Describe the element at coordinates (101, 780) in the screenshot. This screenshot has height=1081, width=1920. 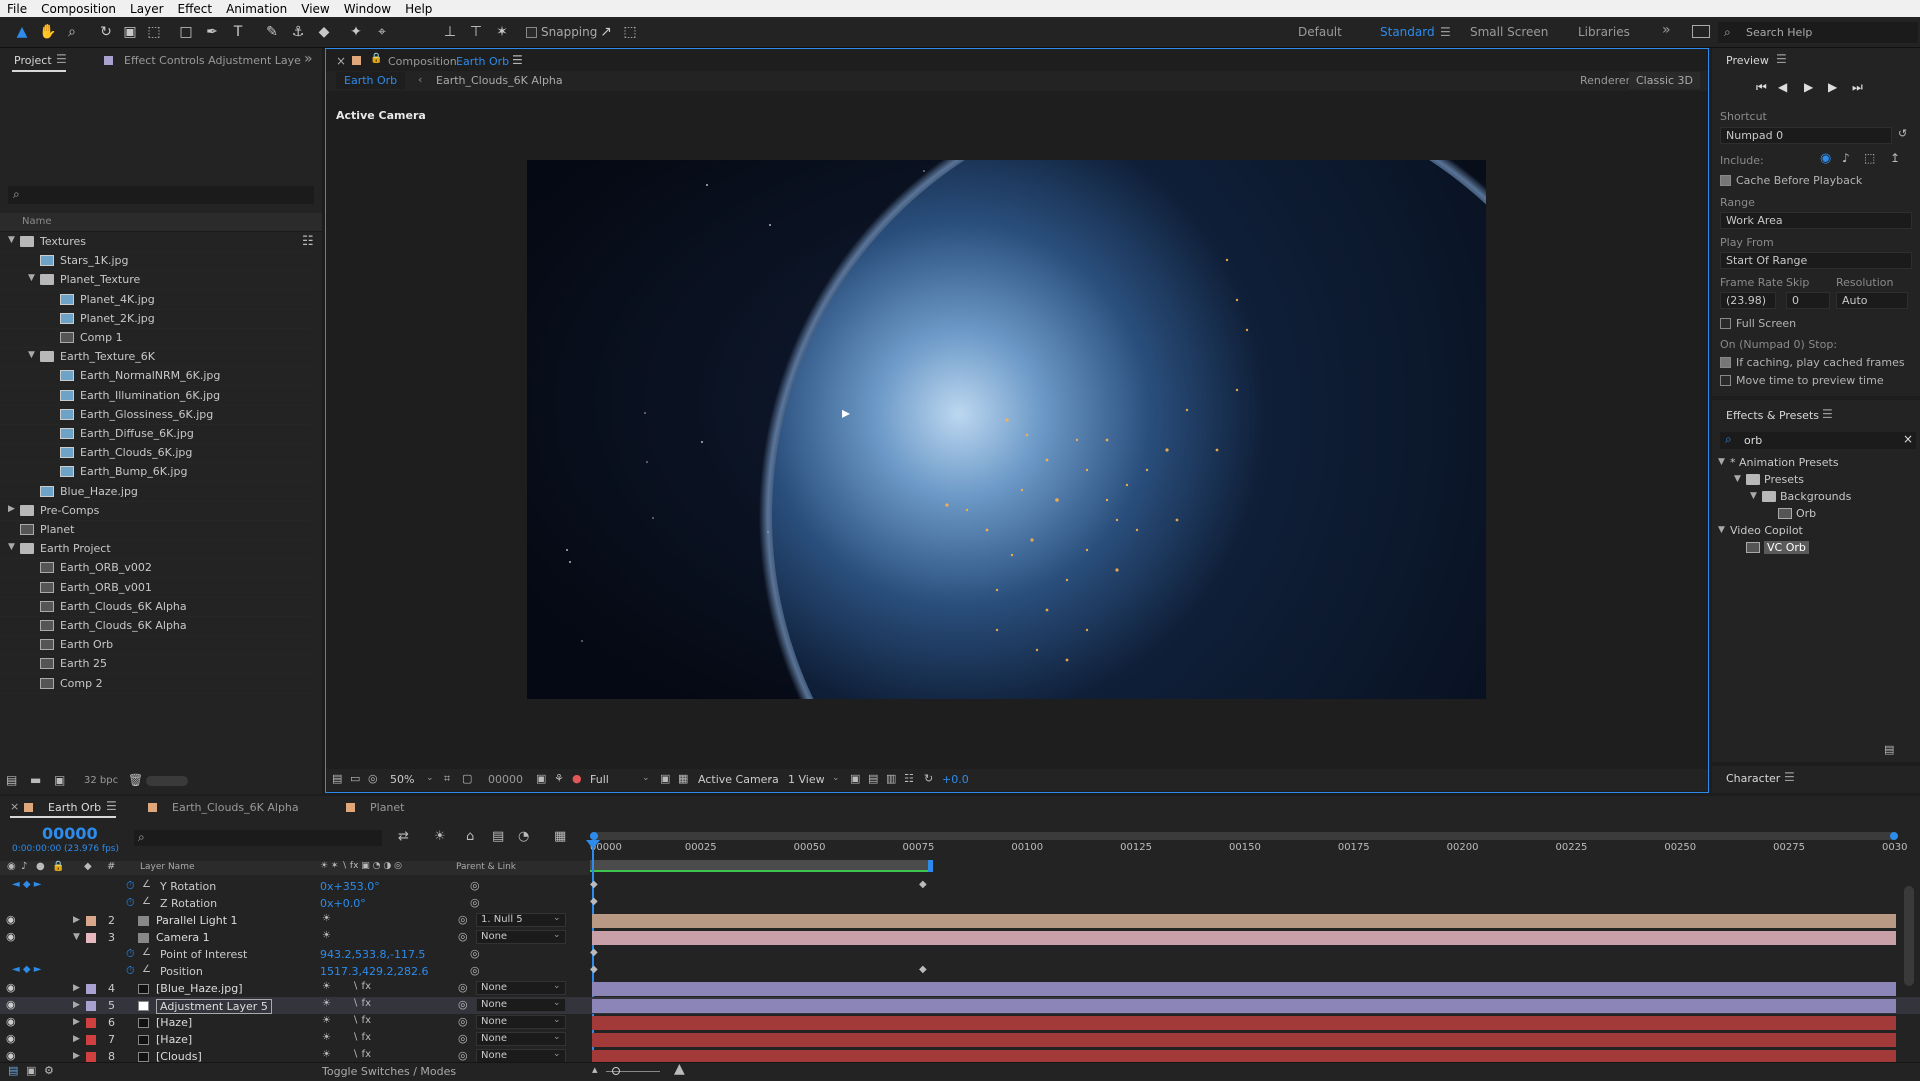
I see `bit-depth-button: 32 bpc` at that location.